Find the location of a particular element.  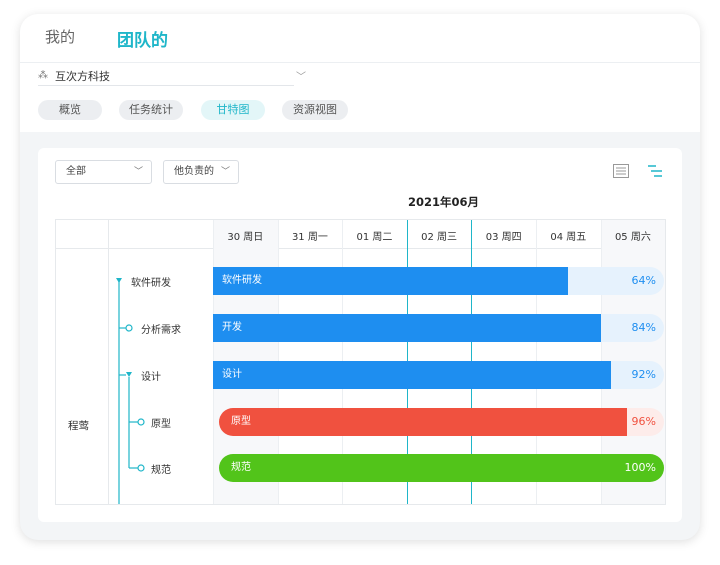

task-tree-label: 分析需求 is located at coordinates (161, 328).